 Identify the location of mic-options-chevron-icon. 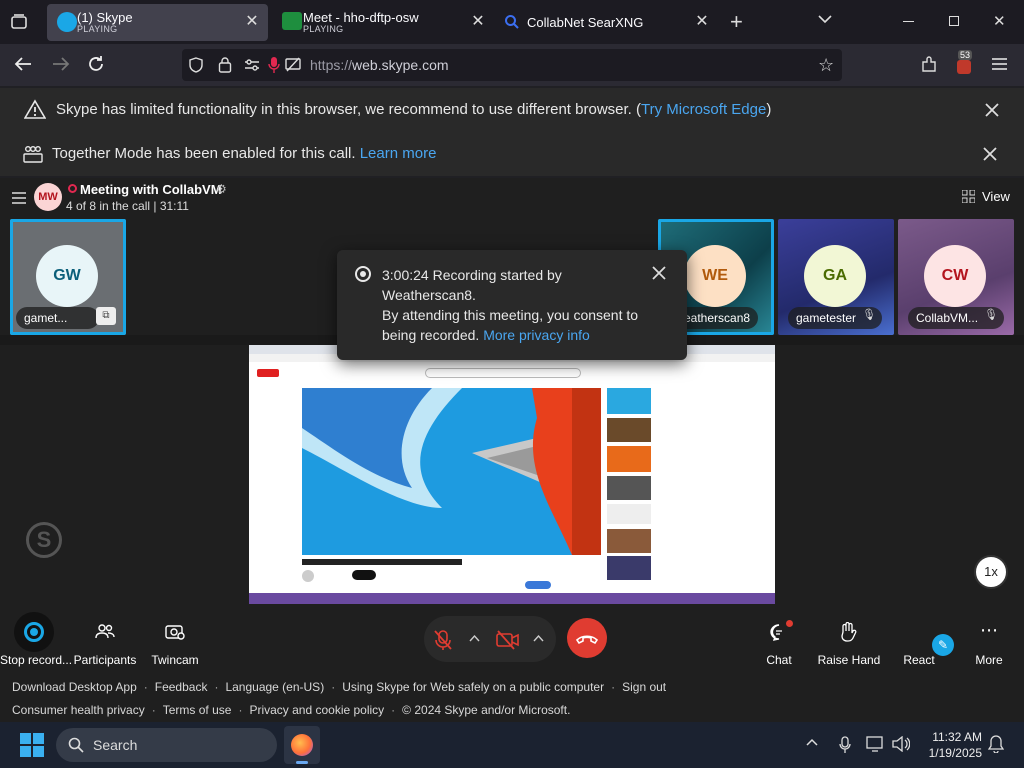
(474, 638).